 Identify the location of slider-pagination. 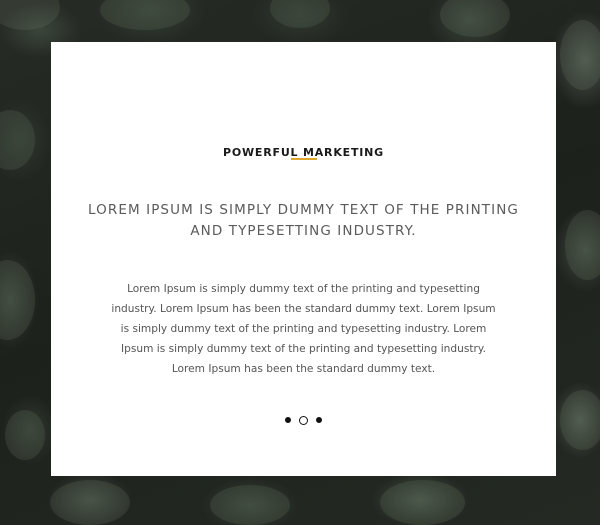
(303, 420).